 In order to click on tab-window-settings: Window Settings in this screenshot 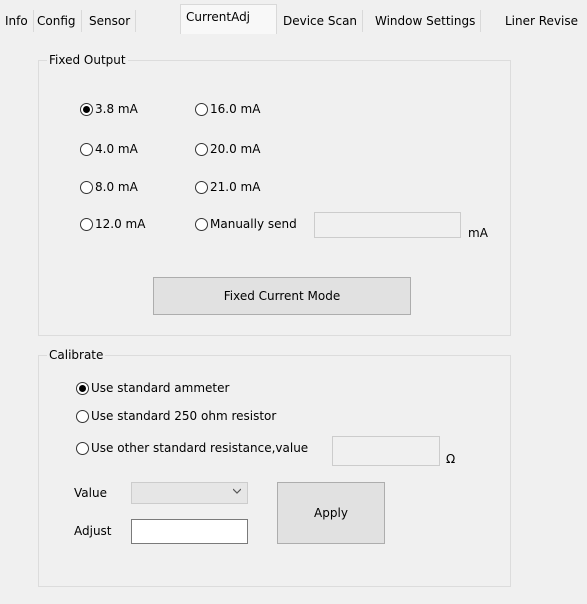, I will do `click(426, 21)`.